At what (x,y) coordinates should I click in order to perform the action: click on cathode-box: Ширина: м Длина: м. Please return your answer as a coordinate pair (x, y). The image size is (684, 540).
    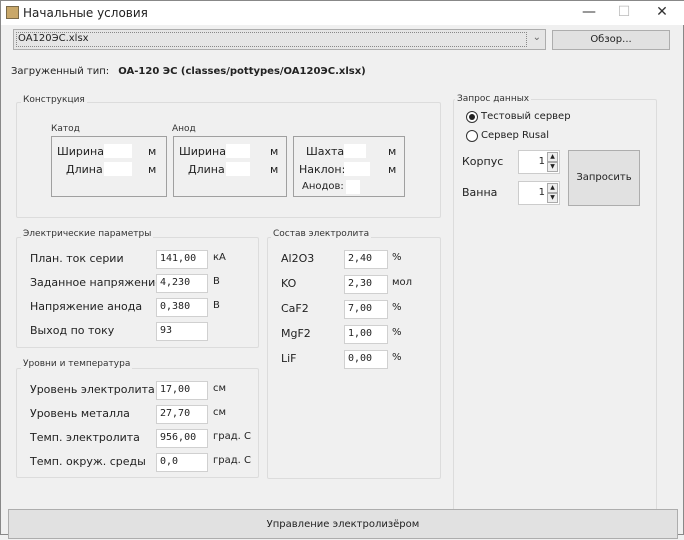
    Looking at the image, I should click on (109, 166).